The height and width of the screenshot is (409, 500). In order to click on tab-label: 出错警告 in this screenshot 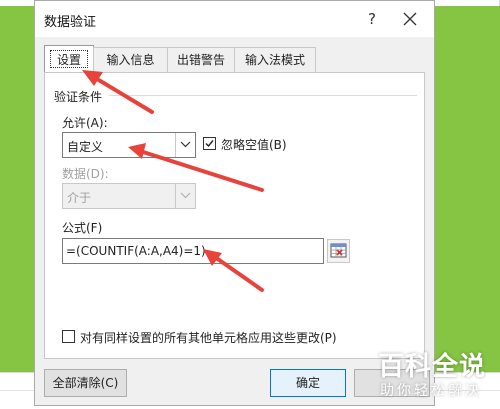, I will do `click(200, 60)`.